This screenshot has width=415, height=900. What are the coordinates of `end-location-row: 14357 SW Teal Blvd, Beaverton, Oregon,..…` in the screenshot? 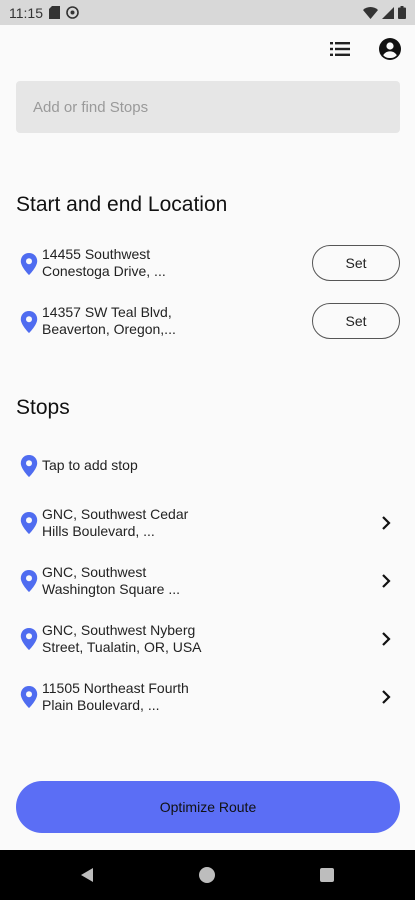 It's located at (207, 322).